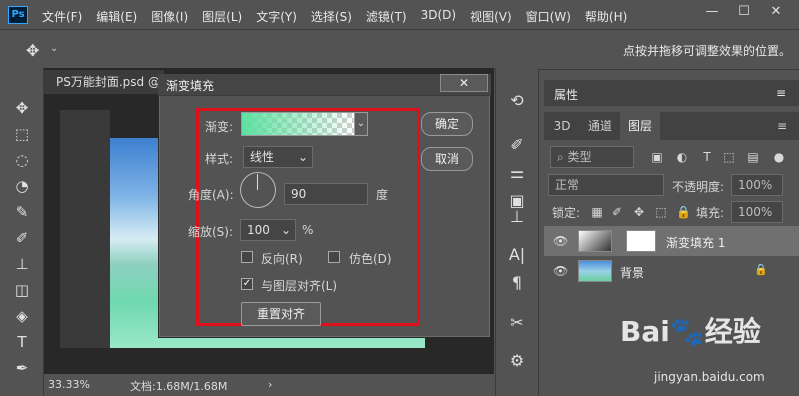 The width and height of the screenshot is (799, 396). I want to click on filter-pixel-icon: ▣, so click(657, 157).